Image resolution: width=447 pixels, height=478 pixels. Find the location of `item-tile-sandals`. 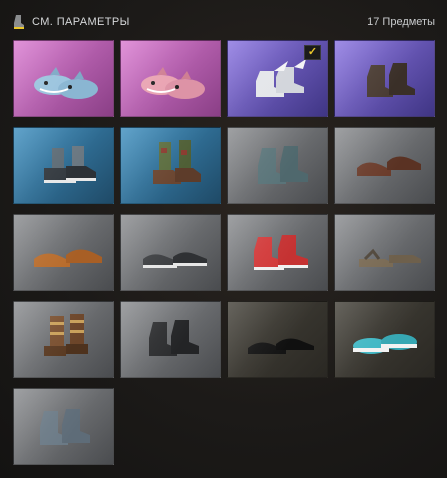

item-tile-sandals is located at coordinates (384, 252).